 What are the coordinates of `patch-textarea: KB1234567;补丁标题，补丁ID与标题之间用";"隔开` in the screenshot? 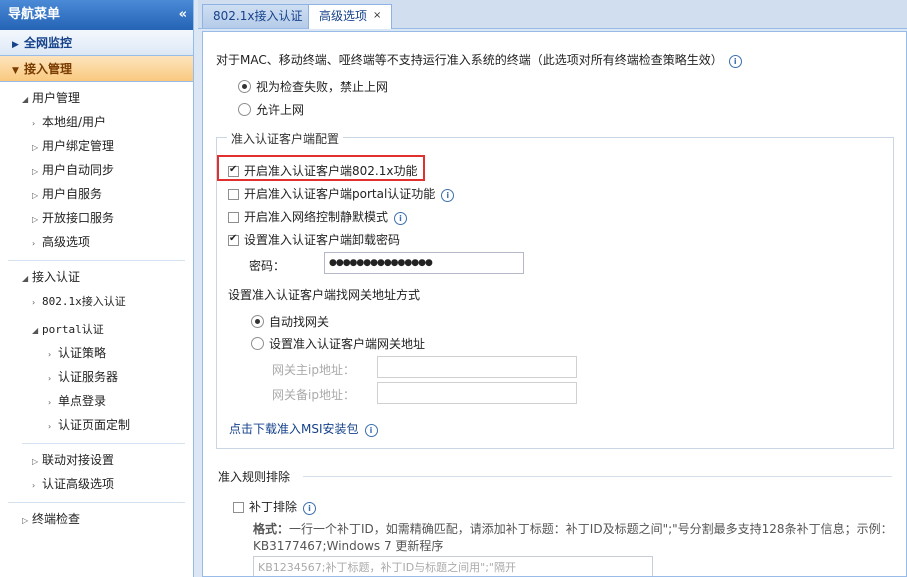 It's located at (453, 566).